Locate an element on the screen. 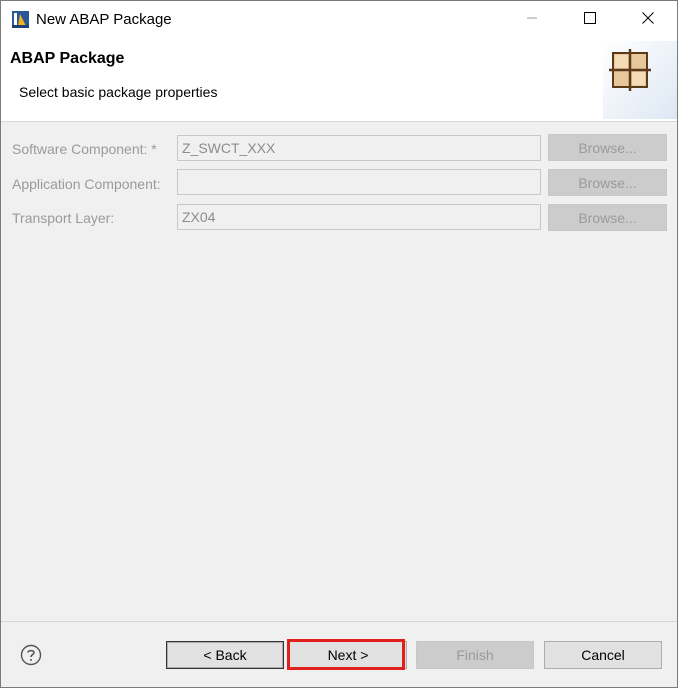  title-bar: New ABAP Package is located at coordinates (339, 20).